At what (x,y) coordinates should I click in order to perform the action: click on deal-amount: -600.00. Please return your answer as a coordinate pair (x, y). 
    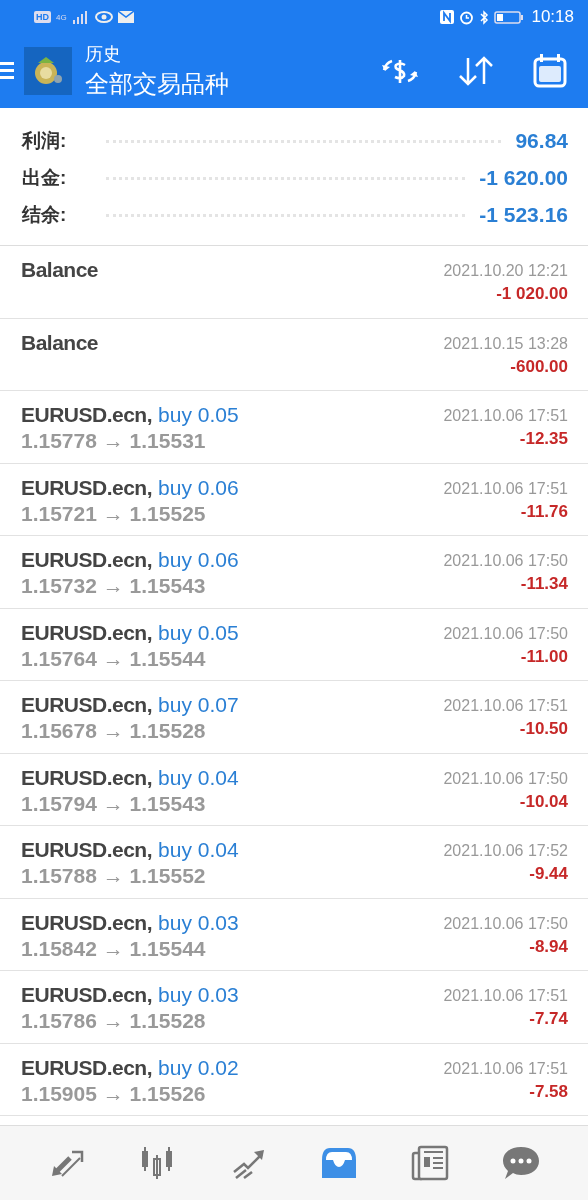
    Looking at the image, I should click on (538, 366).